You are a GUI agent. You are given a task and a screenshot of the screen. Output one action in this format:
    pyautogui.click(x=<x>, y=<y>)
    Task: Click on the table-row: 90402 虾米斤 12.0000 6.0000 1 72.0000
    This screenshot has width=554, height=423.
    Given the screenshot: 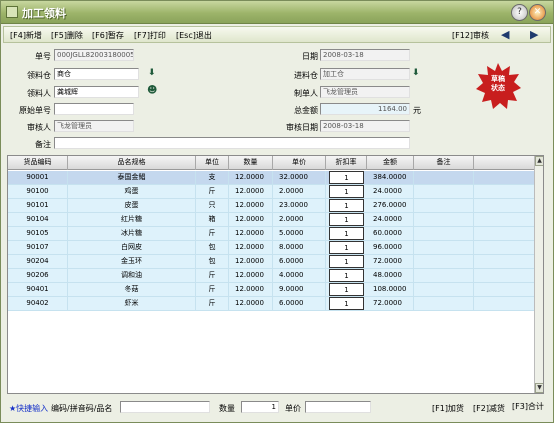 What is the action you would take?
    pyautogui.click(x=271, y=304)
    